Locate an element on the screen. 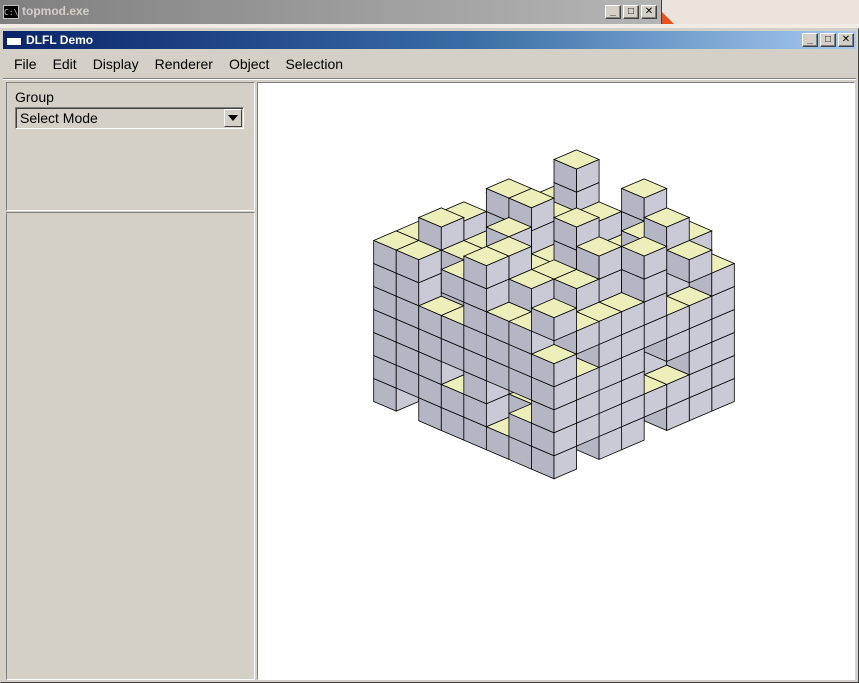 The width and height of the screenshot is (859, 683). chevron-down-icon is located at coordinates (233, 118).